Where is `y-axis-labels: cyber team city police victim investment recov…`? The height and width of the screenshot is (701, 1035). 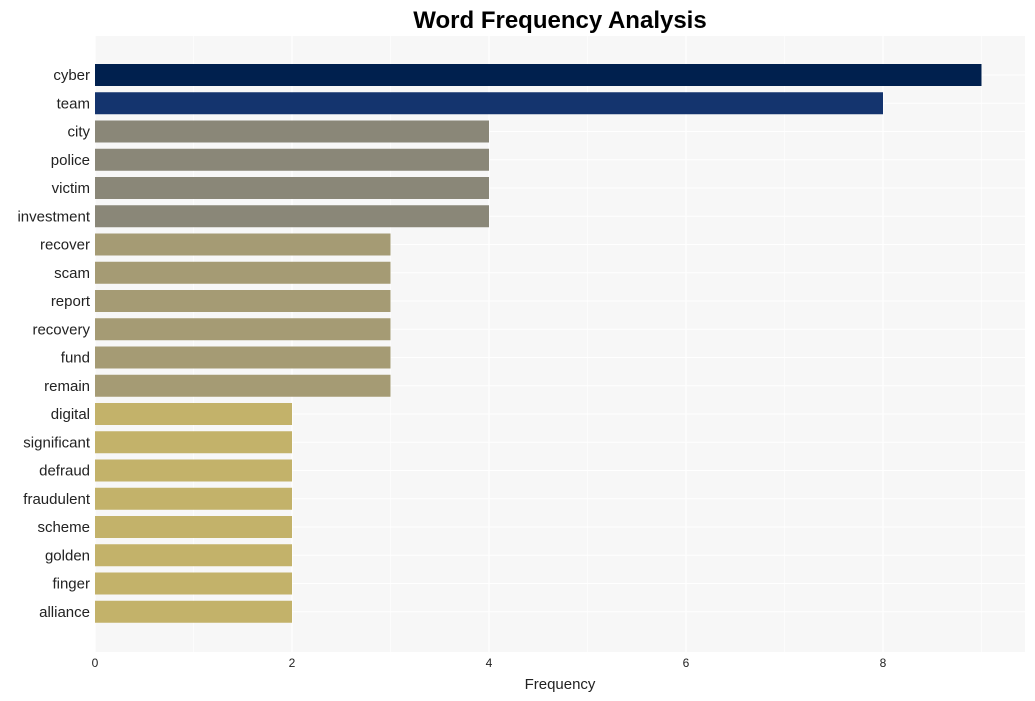
y-axis-labels: cyber team city police victim investment recov… is located at coordinates (53, 344).